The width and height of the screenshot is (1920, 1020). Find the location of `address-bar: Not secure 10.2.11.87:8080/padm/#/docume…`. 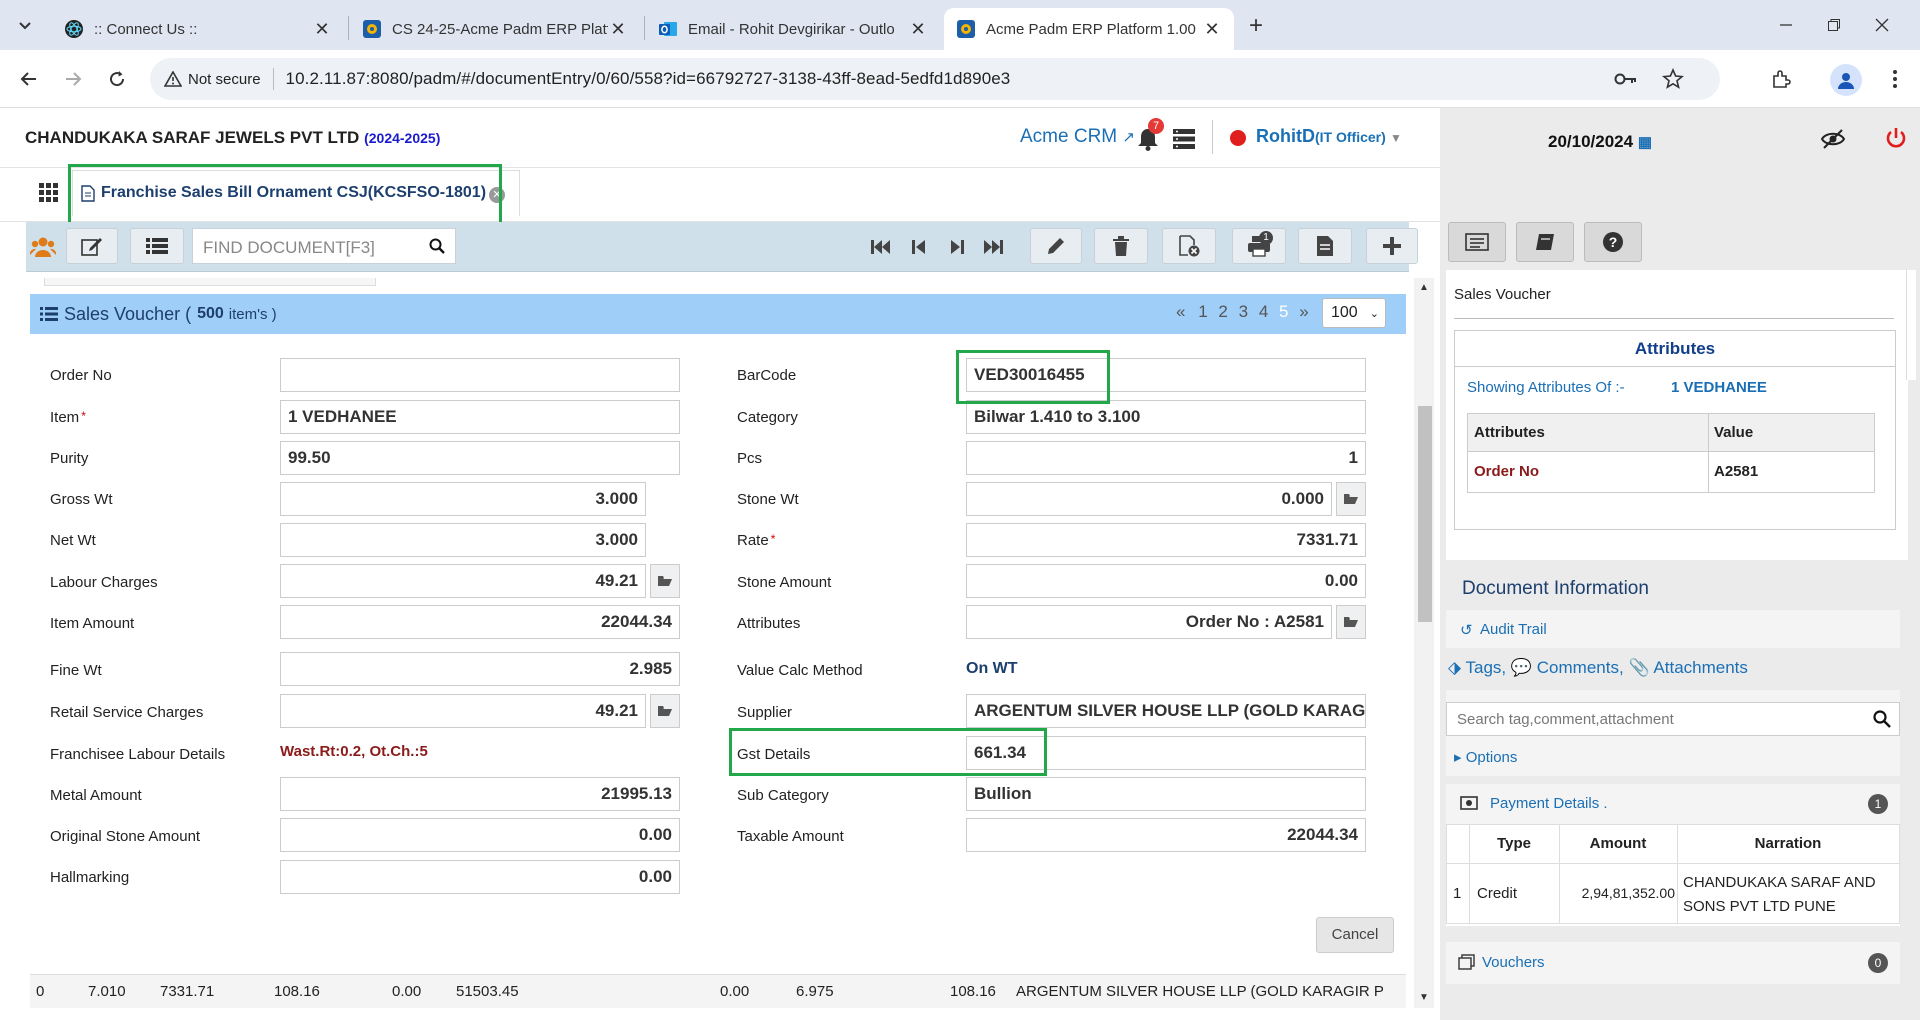

address-bar: Not secure 10.2.11.87:8080/padm/#/docume… is located at coordinates (935, 79).